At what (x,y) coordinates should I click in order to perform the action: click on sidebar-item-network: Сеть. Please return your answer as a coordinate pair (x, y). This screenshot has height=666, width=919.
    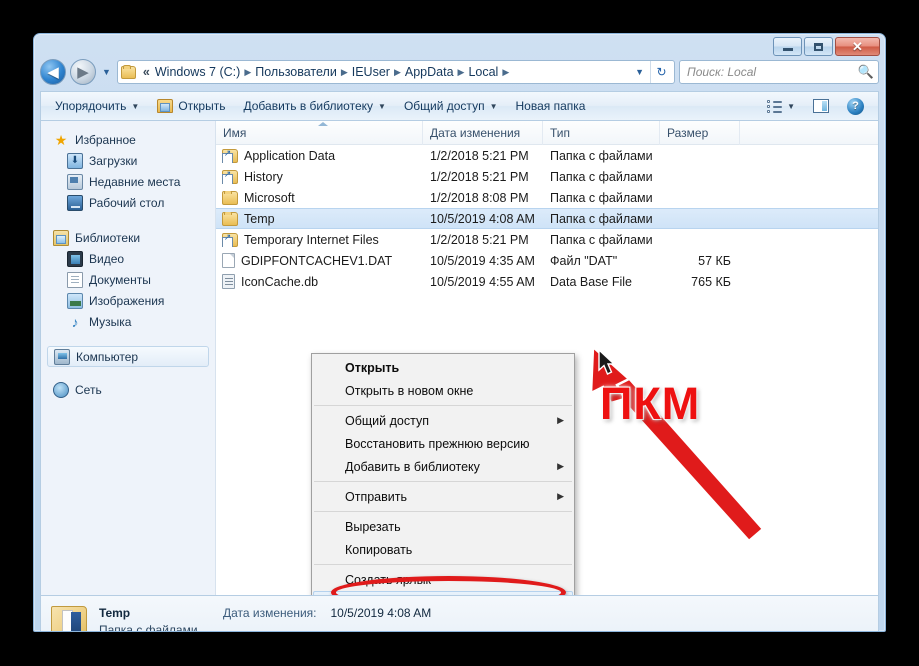
    Looking at the image, I should click on (128, 389).